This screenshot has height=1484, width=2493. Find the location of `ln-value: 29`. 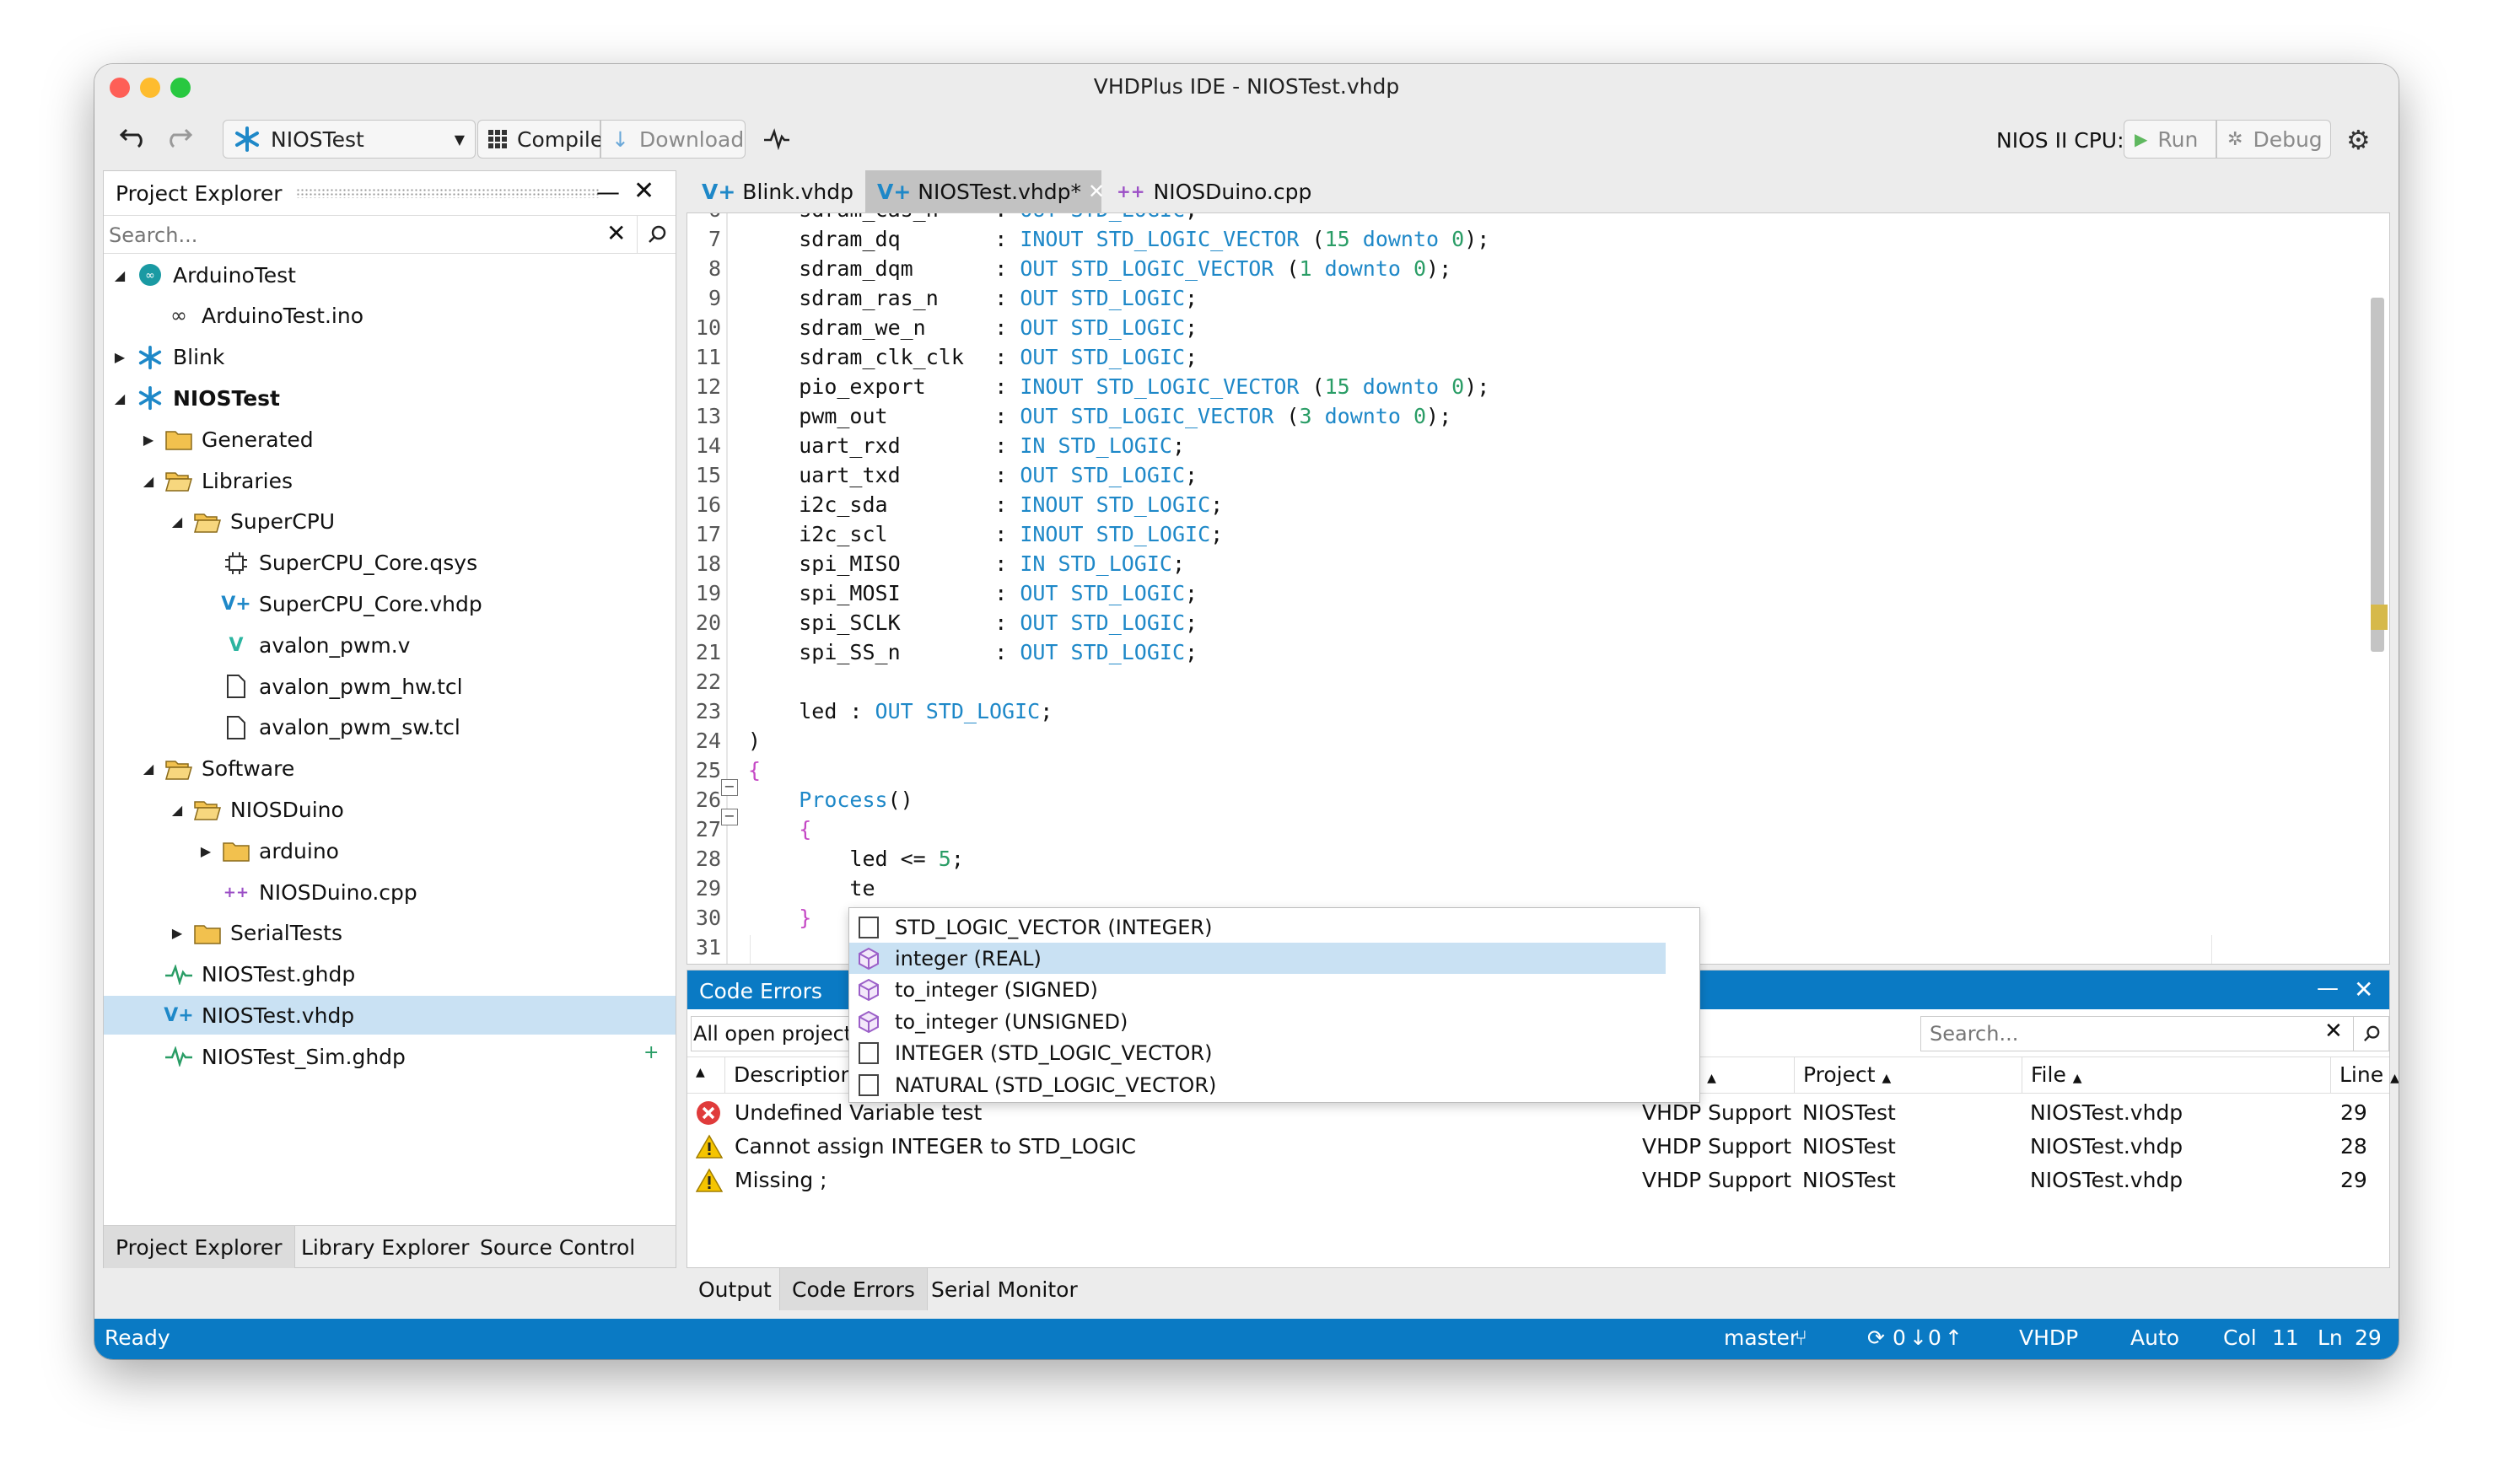

ln-value: 29 is located at coordinates (2368, 1337).